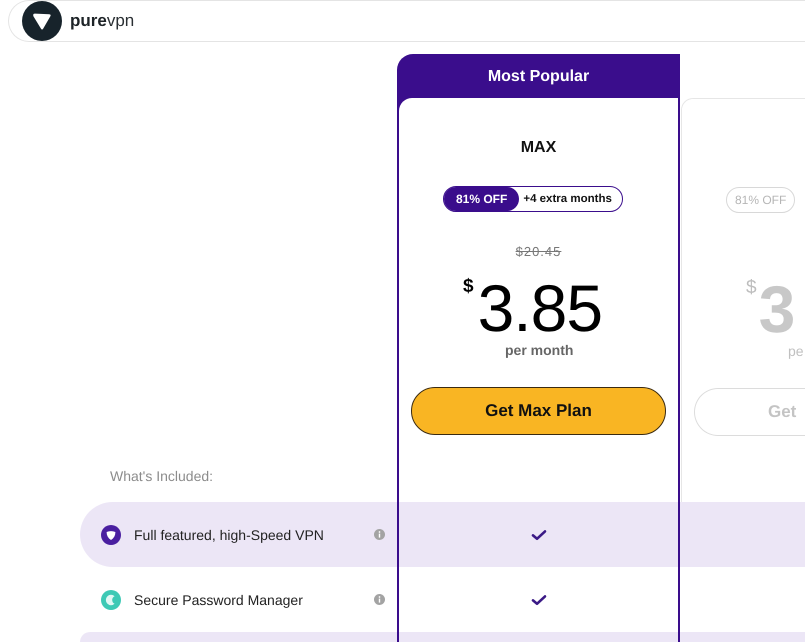 This screenshot has height=642, width=805. I want to click on section-heading: What's Included:, so click(162, 476).